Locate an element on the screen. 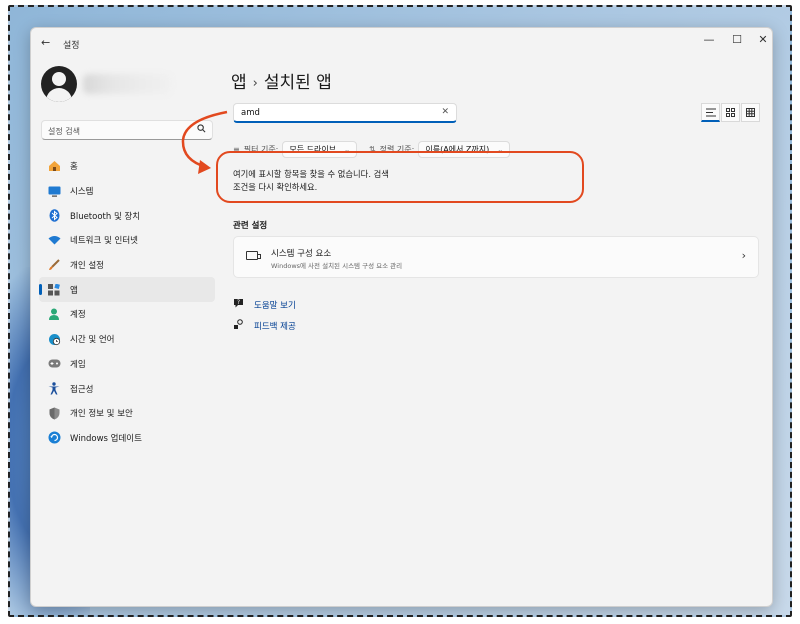 The width and height of the screenshot is (800, 624). avatar-head is located at coordinates (59, 79).